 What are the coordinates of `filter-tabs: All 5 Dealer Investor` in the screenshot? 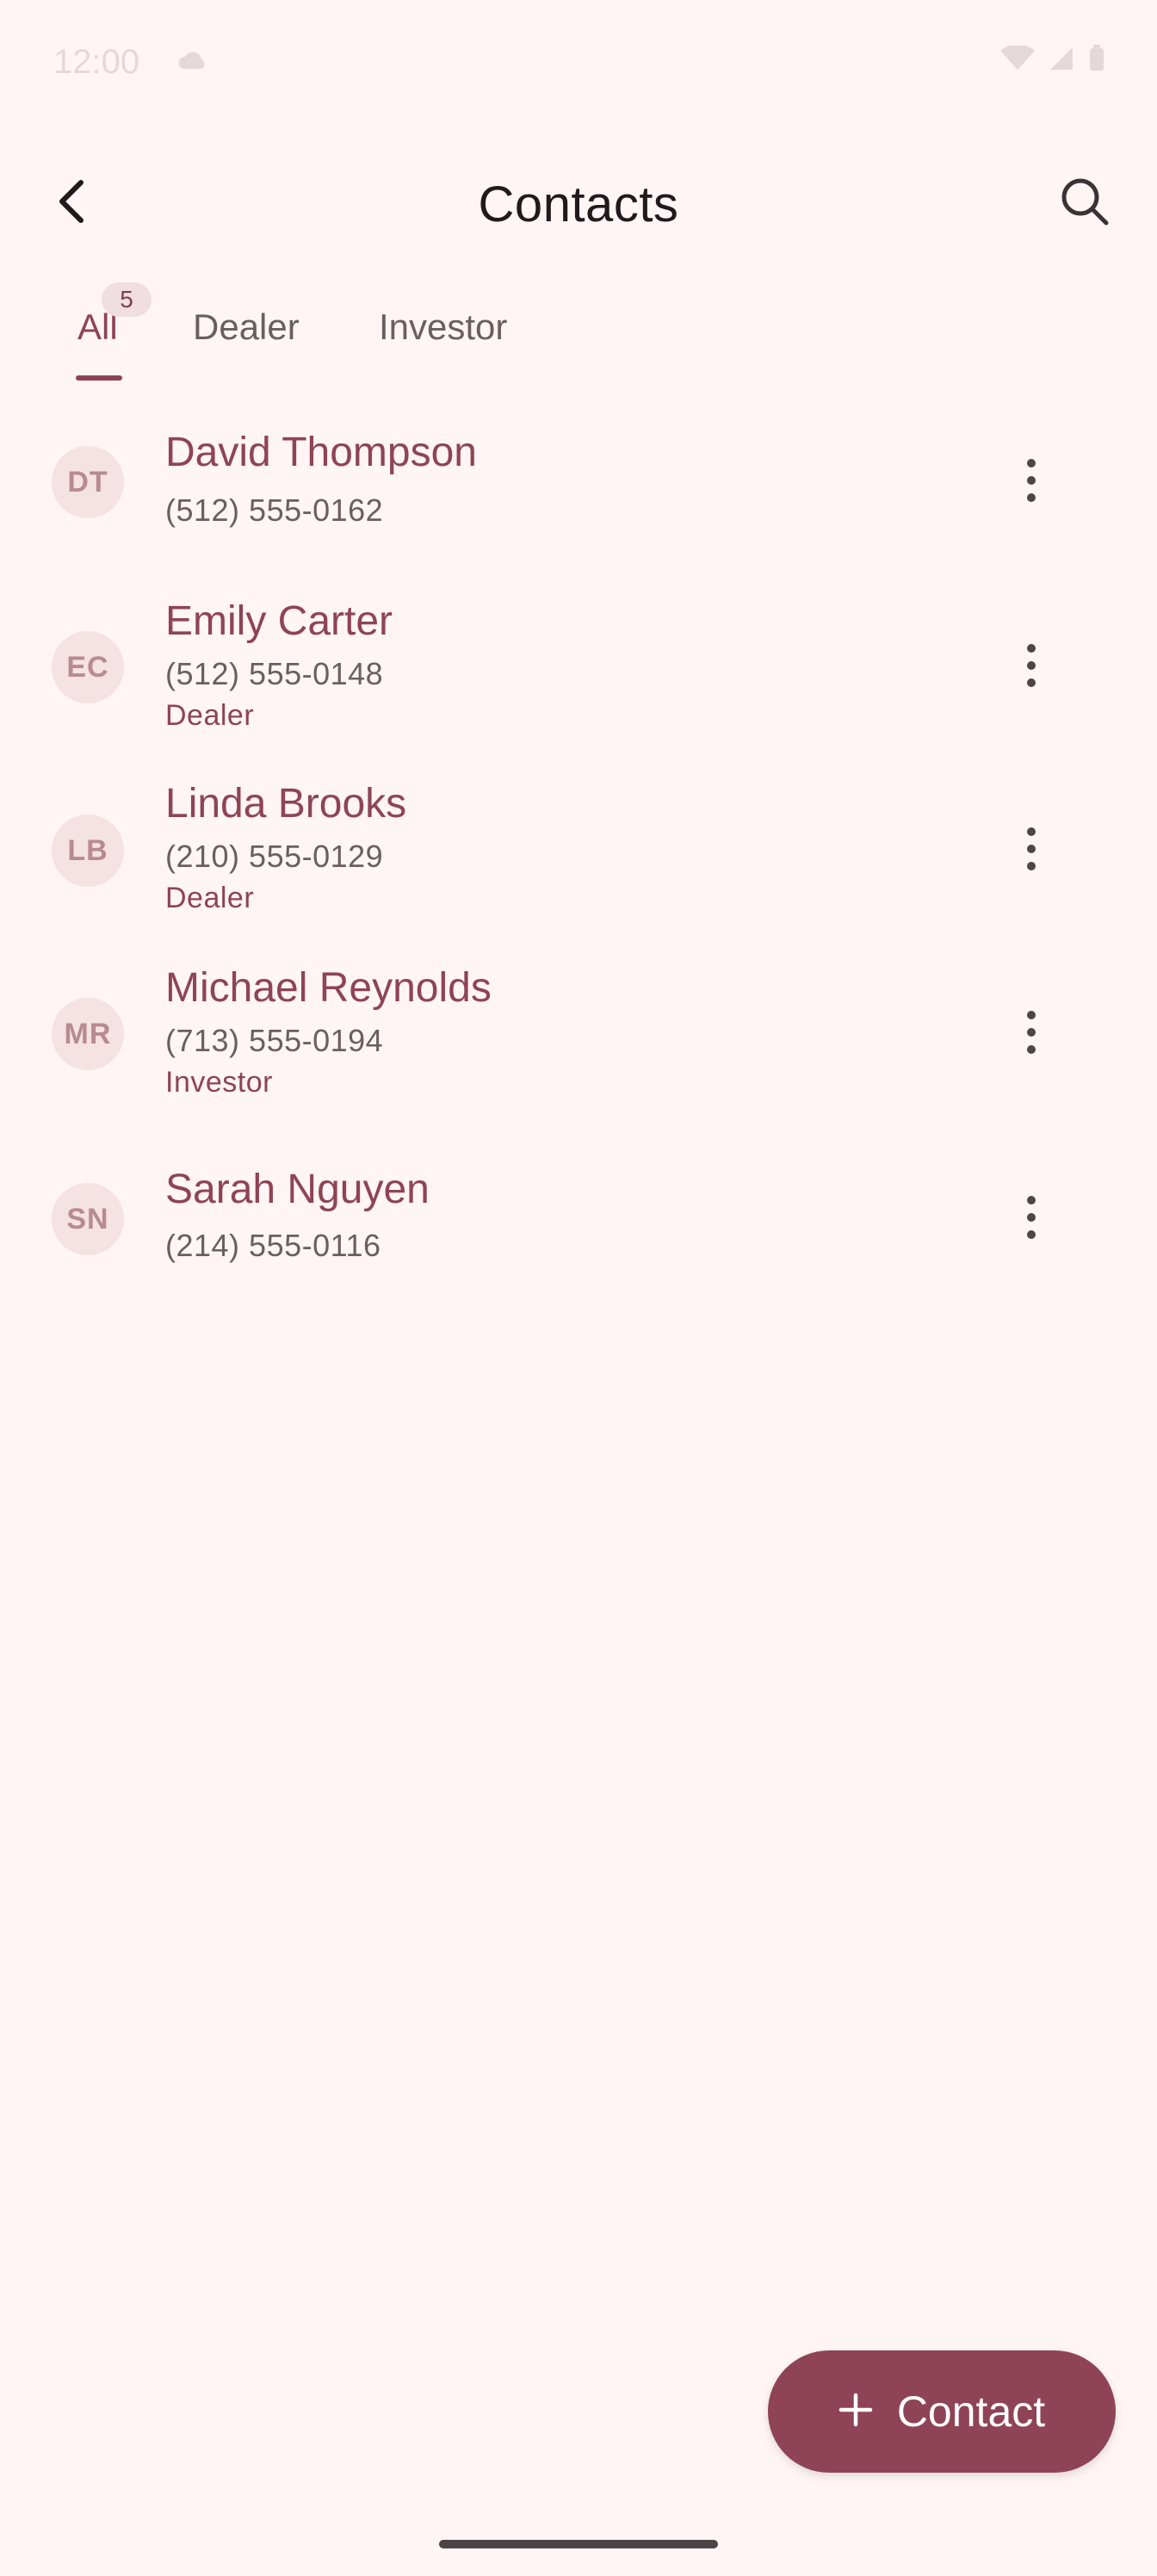 It's located at (579, 331).